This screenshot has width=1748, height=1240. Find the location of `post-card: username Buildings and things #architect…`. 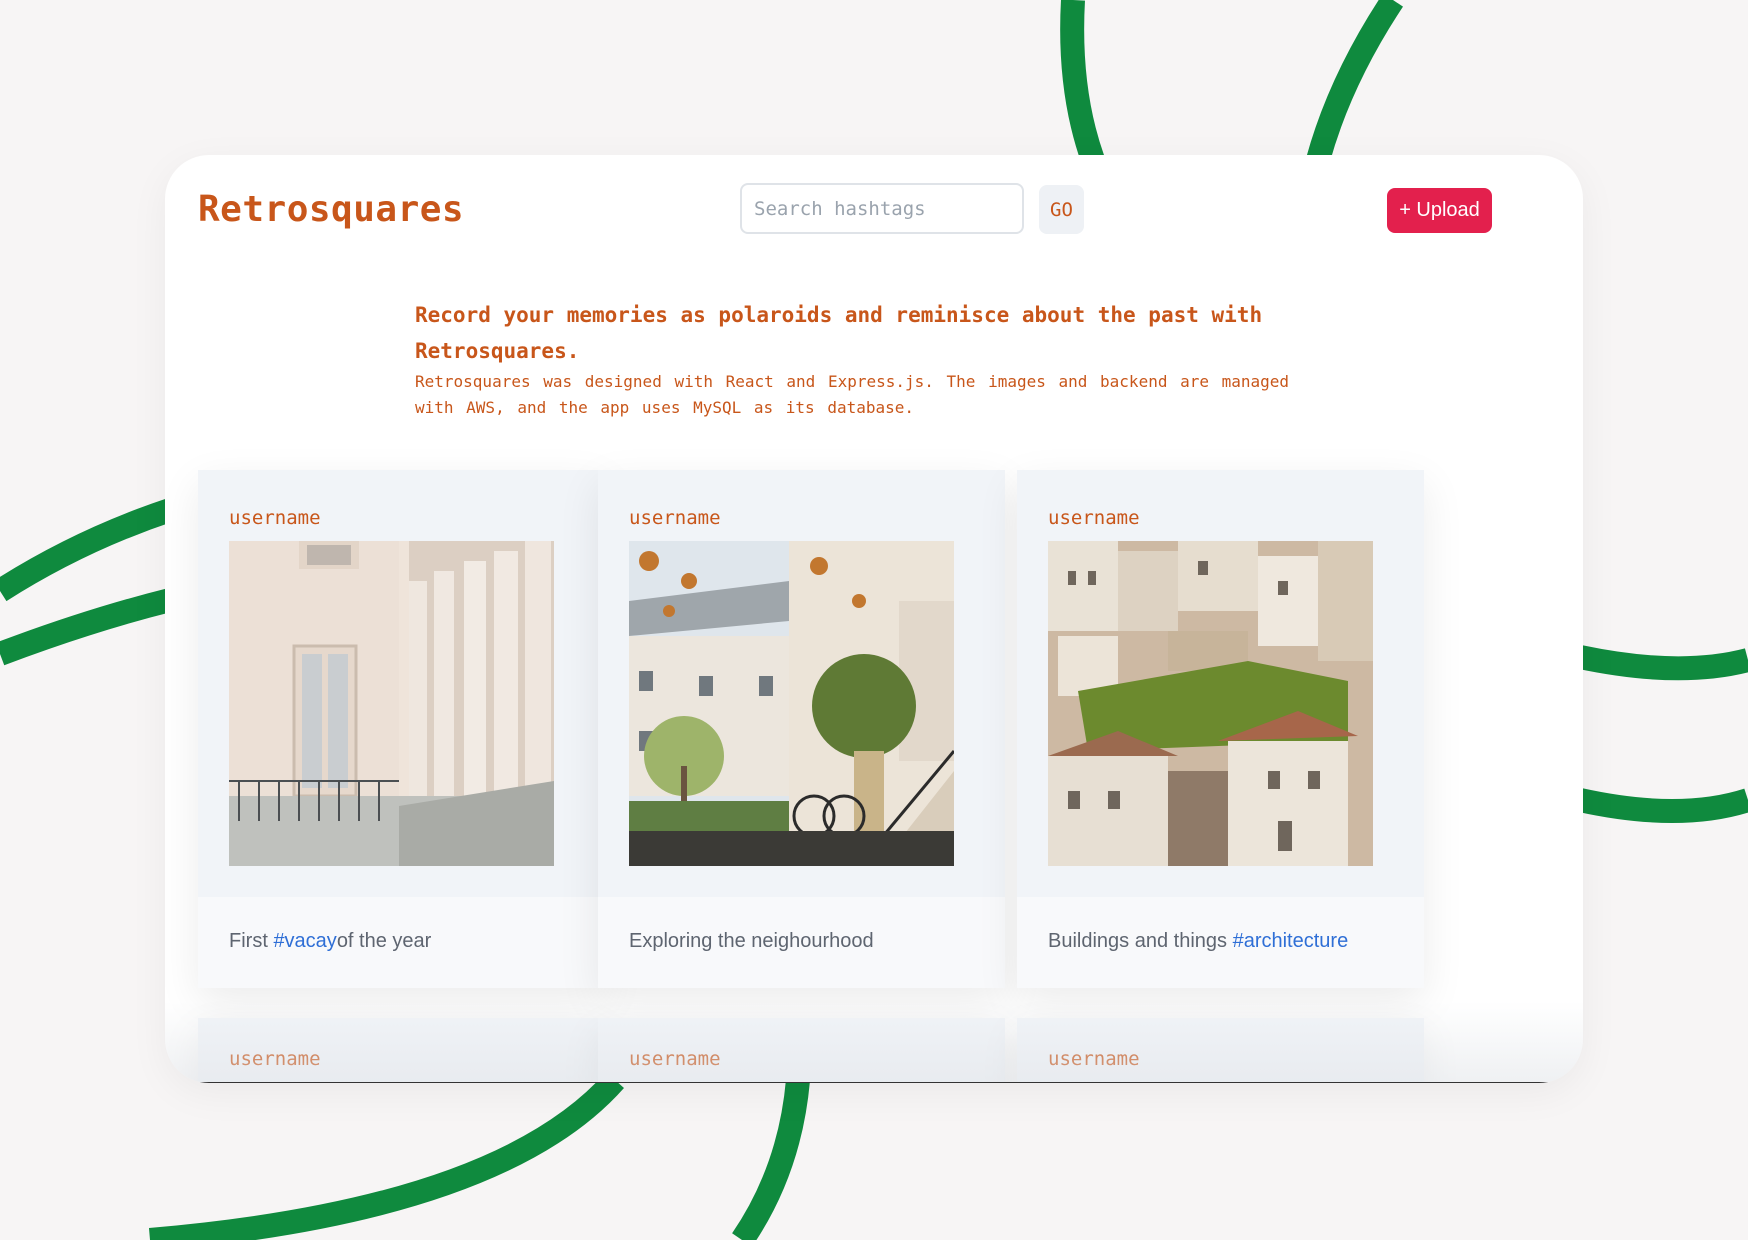

post-card: username Buildings and things #architect… is located at coordinates (1220, 729).